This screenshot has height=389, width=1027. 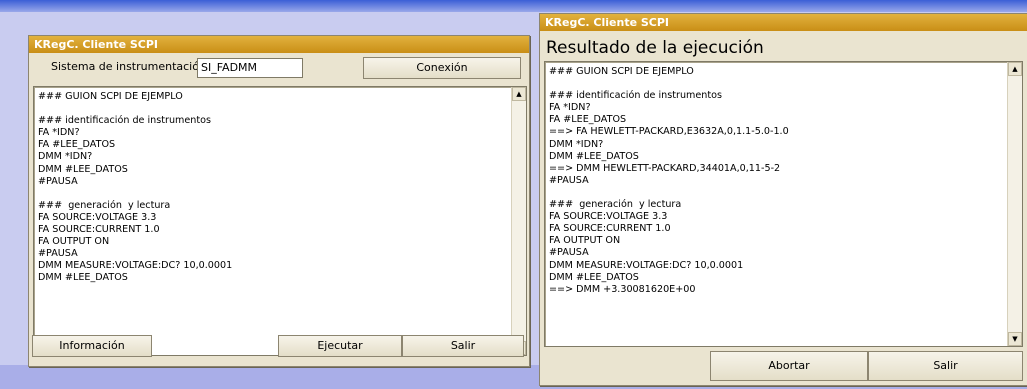 What do you see at coordinates (655, 48) in the screenshot?
I see `result-heading: Resultado de la ejecución` at bounding box center [655, 48].